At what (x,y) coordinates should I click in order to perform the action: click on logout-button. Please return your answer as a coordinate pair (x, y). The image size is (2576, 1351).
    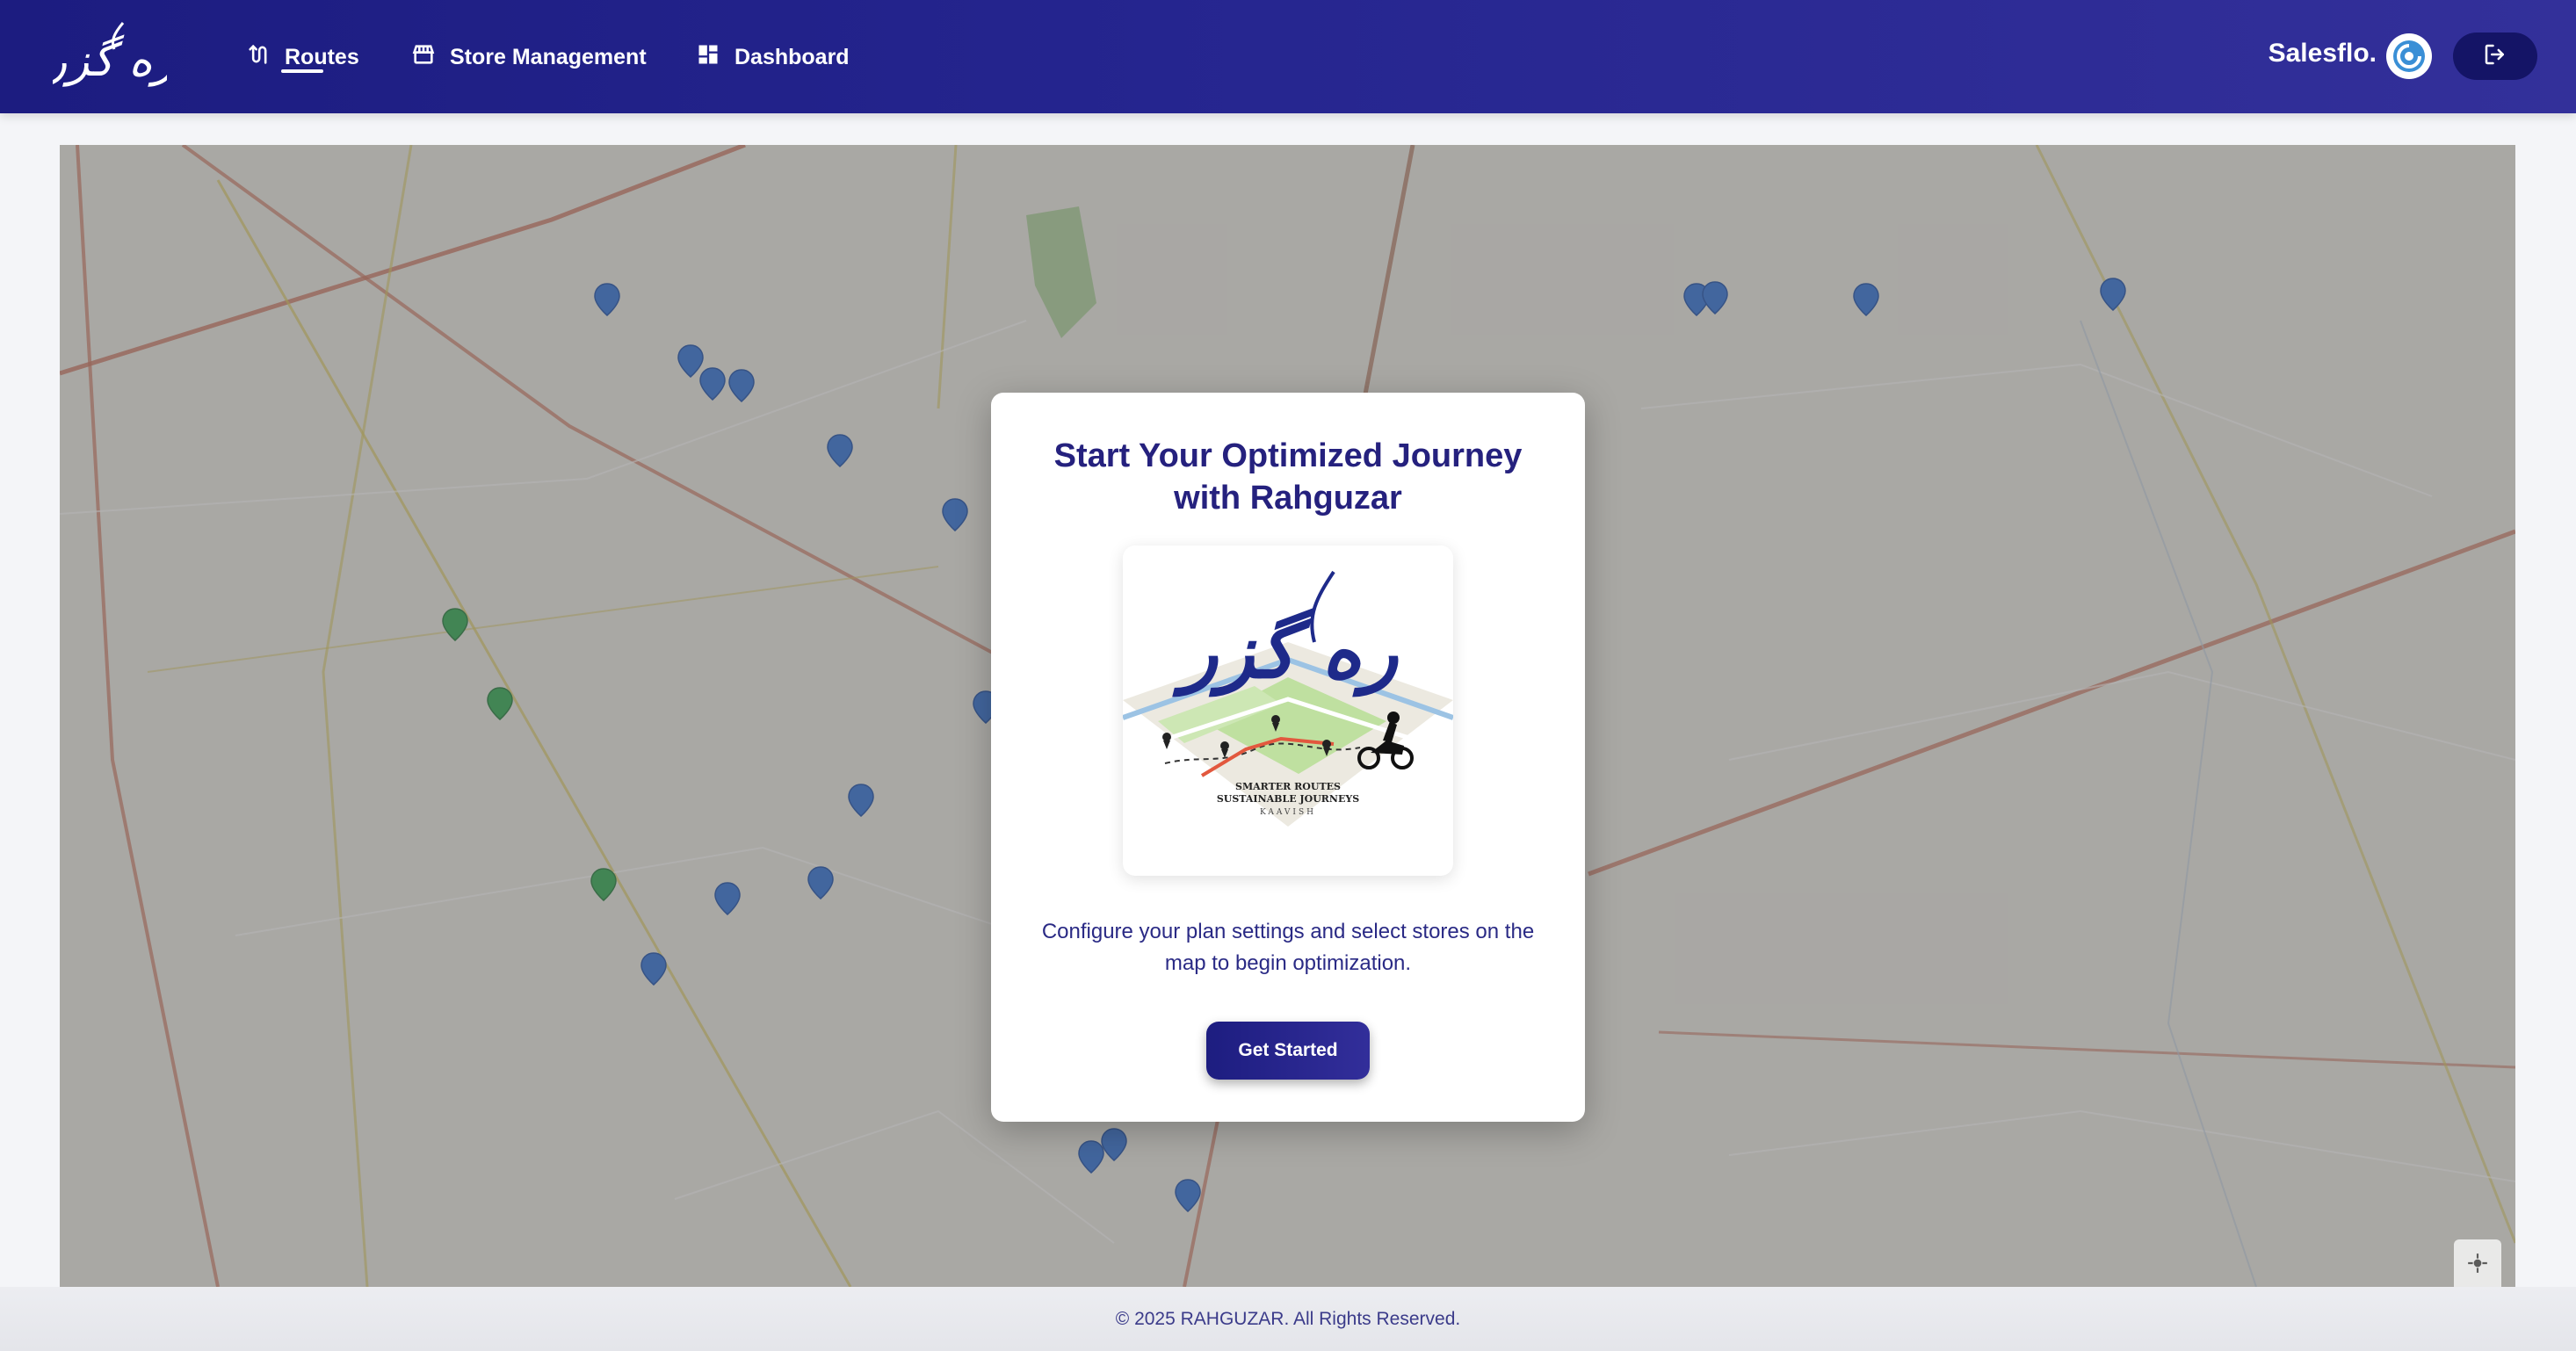
    Looking at the image, I should click on (2495, 56).